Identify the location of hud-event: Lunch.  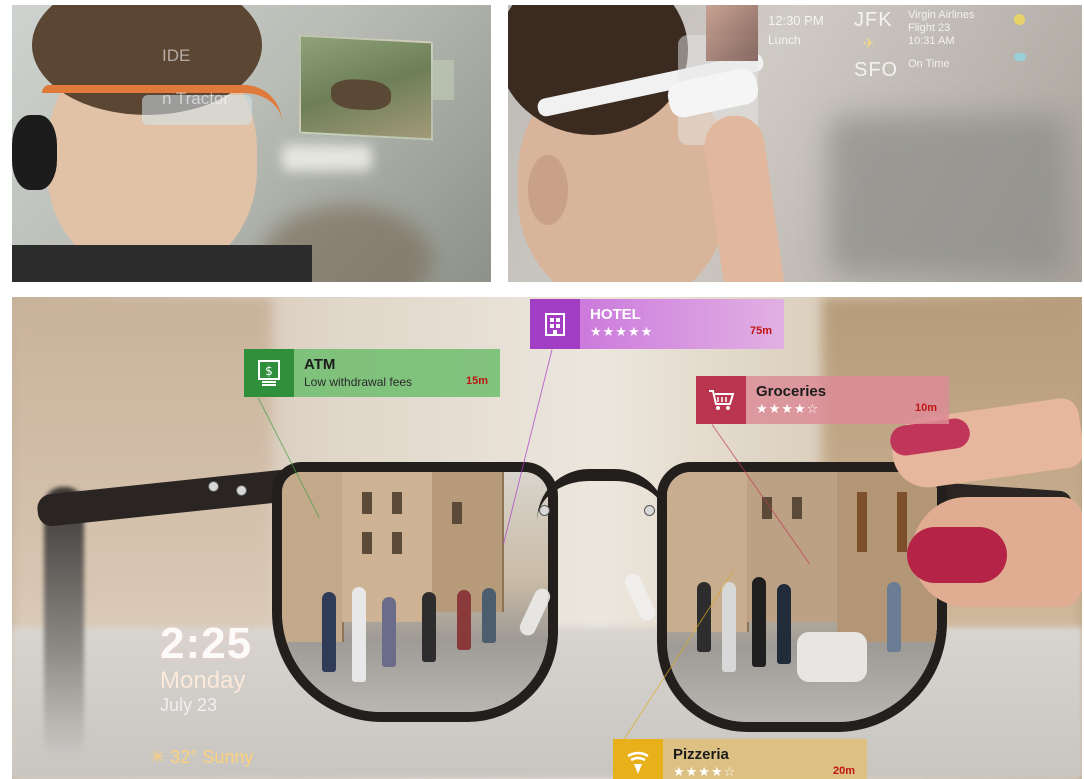
(784, 40).